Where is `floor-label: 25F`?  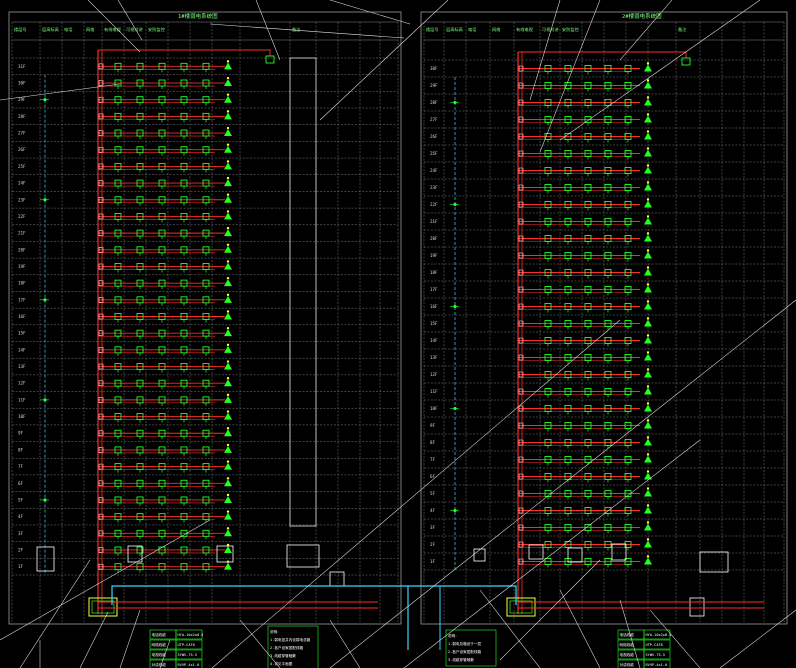 floor-label: 25F is located at coordinates (22, 166).